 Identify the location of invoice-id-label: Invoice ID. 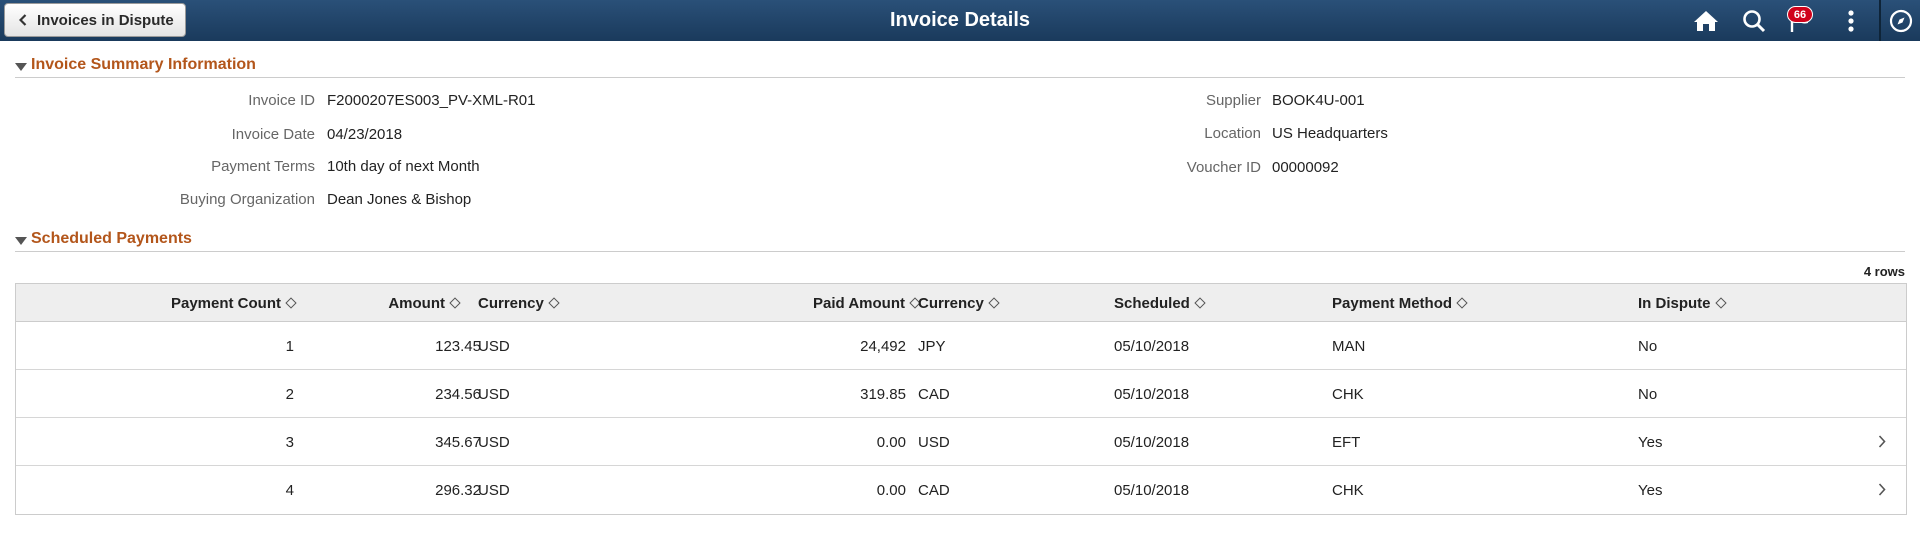
(281, 100).